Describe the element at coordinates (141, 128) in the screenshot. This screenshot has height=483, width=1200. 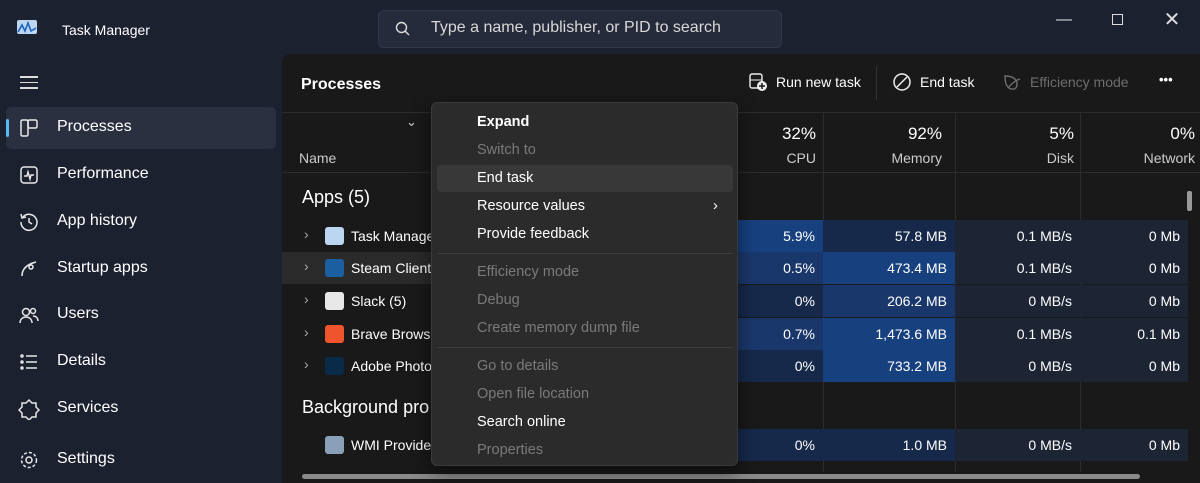
I see `sidebar-item-processes: Processes` at that location.